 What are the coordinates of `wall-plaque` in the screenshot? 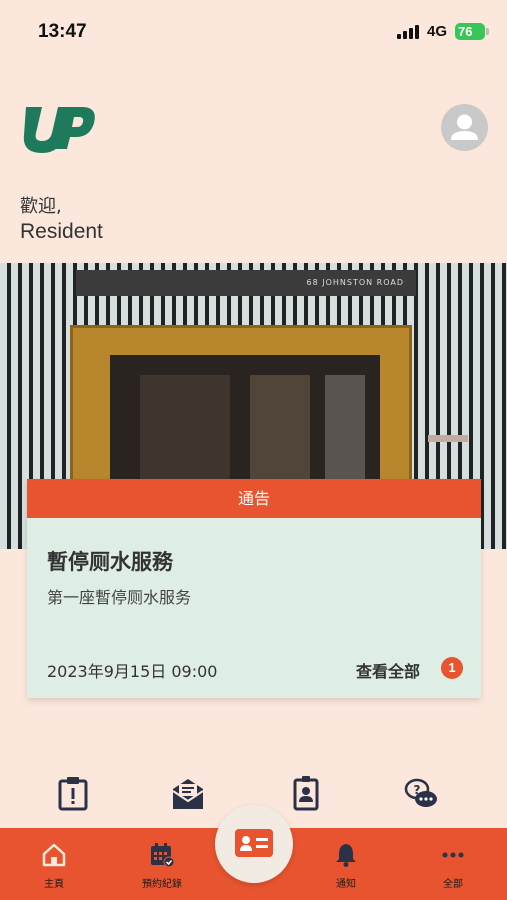 It's located at (448, 438).